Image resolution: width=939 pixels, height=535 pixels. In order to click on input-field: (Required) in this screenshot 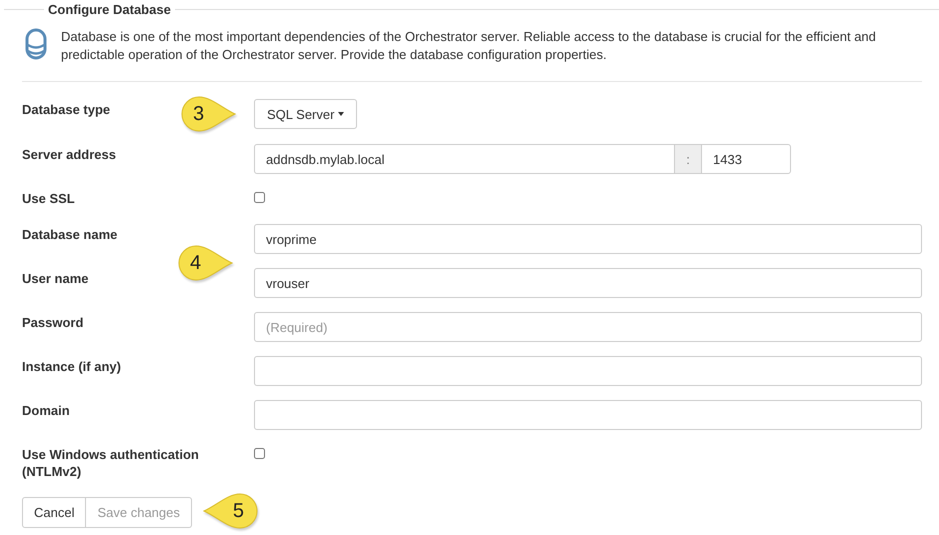, I will do `click(588, 327)`.